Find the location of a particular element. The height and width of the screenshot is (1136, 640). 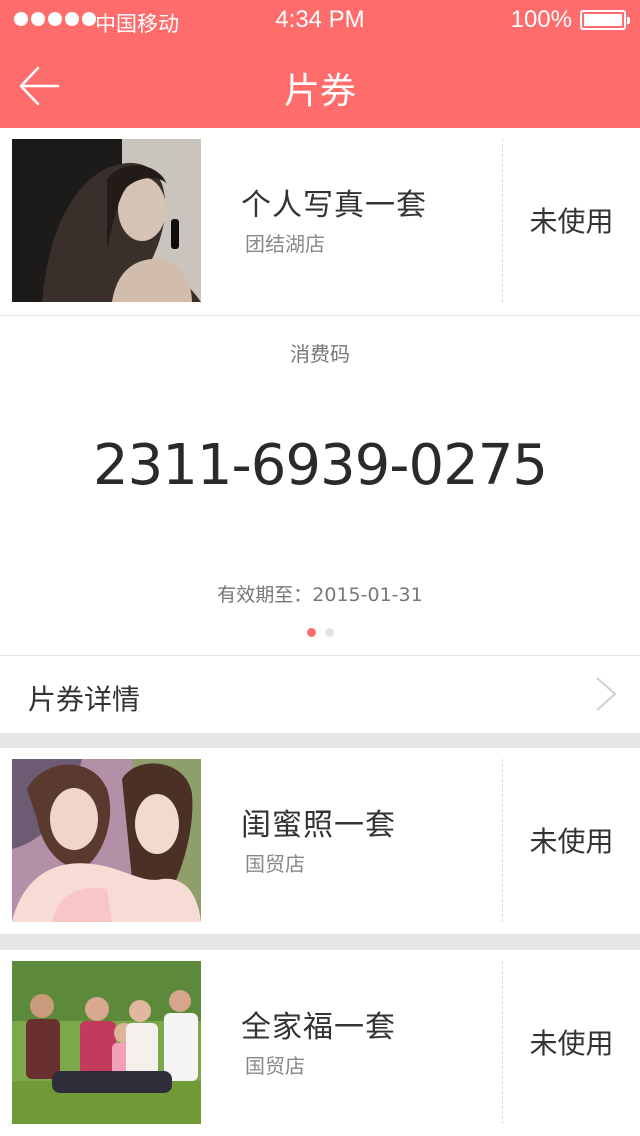

code-label: 消费码 is located at coordinates (320, 354).